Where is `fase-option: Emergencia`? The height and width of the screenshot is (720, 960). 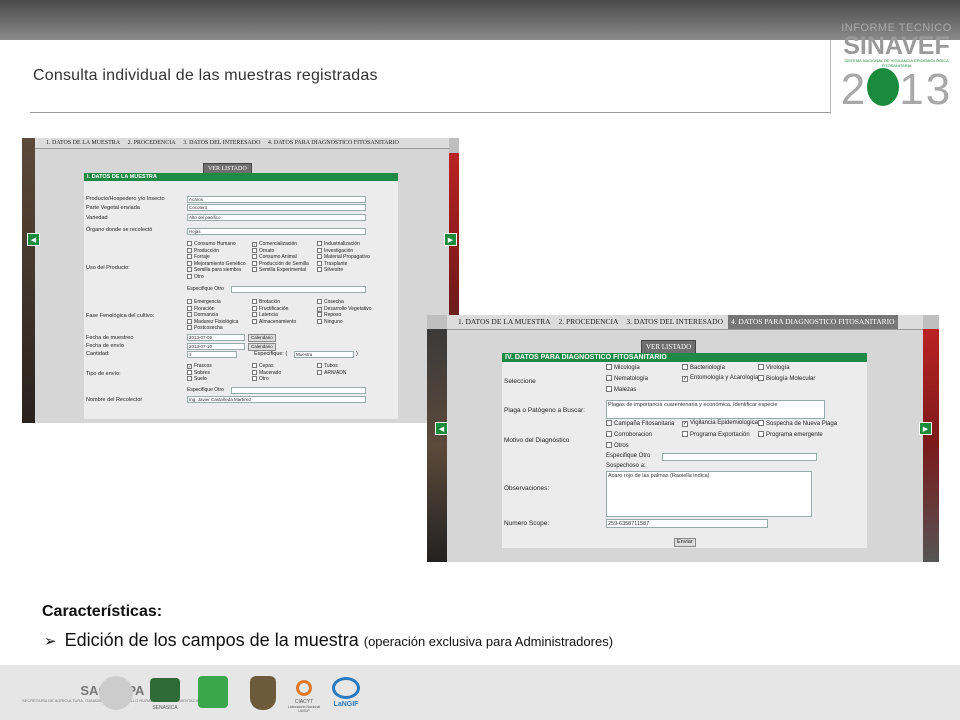 fase-option: Emergencia is located at coordinates (204, 302).